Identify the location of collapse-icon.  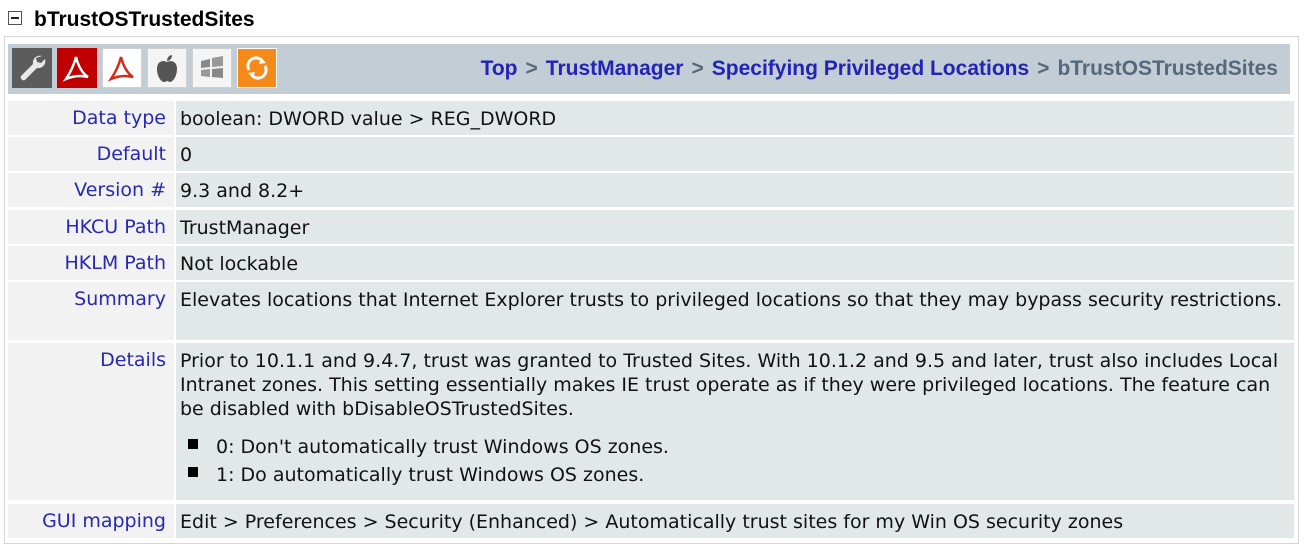
(15, 18).